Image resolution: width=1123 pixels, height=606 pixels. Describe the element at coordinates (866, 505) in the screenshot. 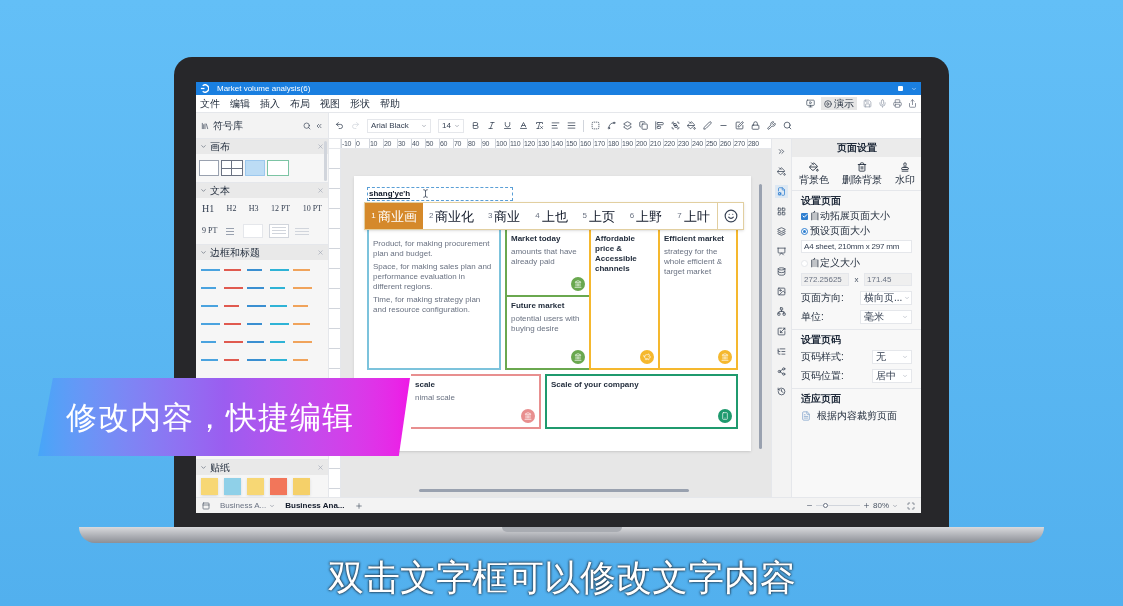

I see `zoom-in-icon` at that location.